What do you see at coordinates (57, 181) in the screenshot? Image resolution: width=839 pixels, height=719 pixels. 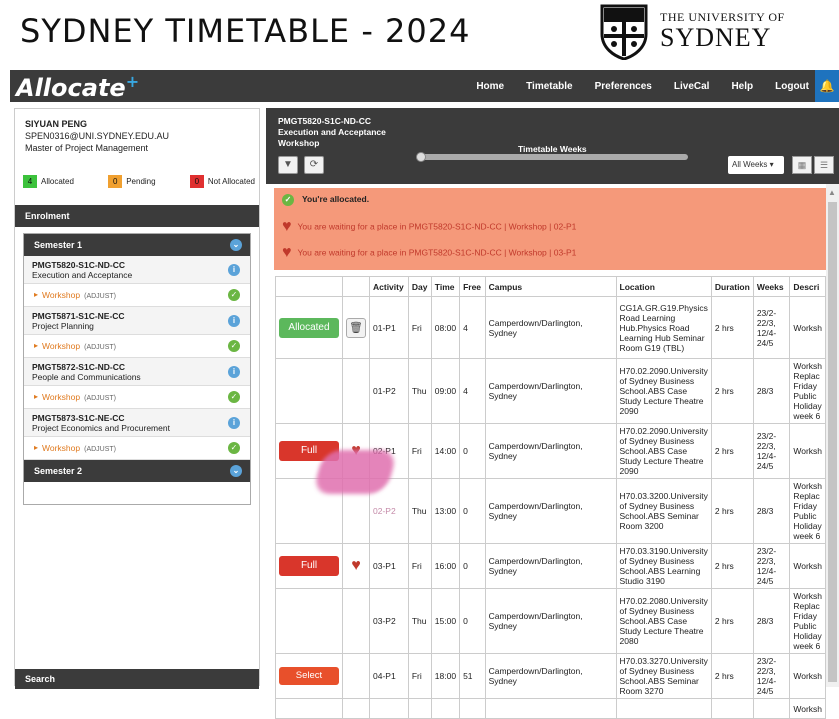 I see `allocated-label: Allocated` at bounding box center [57, 181].